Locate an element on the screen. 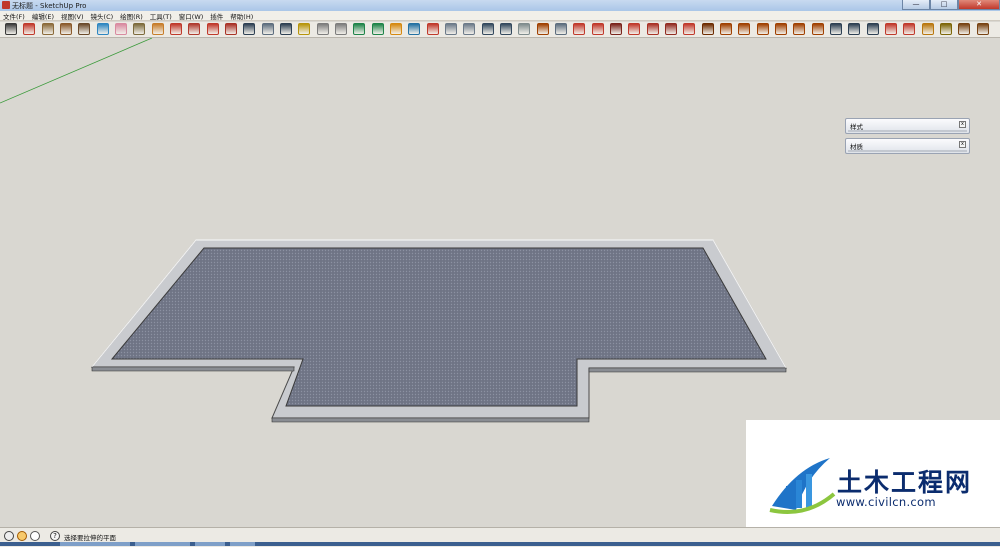  rotate-tool-icon is located at coordinates (213, 29).